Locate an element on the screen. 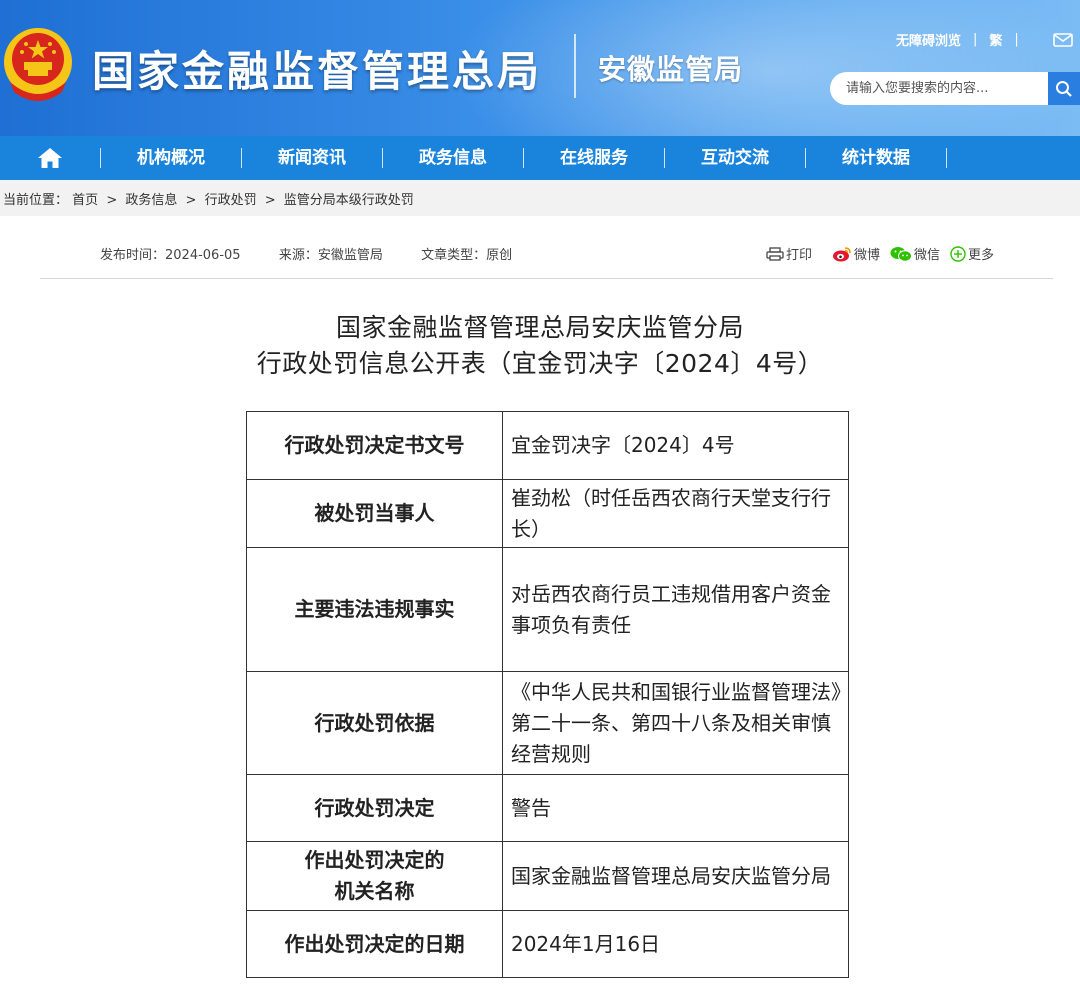 This screenshot has width=1080, height=987. title-divider is located at coordinates (575, 66).